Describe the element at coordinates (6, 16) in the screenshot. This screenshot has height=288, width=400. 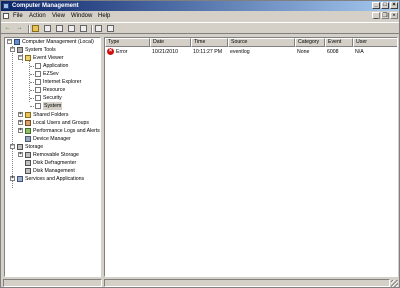
I see `document-icon` at that location.